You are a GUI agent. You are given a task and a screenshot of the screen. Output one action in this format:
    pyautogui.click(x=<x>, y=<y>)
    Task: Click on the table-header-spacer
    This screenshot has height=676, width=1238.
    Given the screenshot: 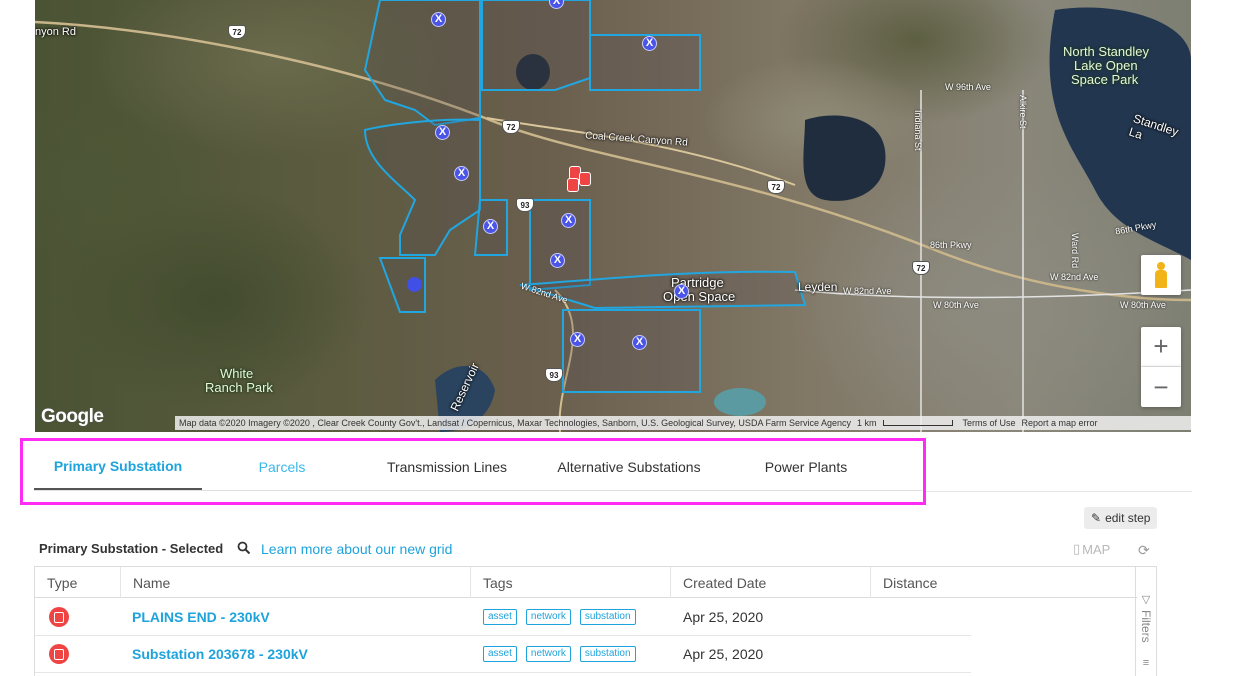 What is the action you would take?
    pyautogui.click(x=1054, y=582)
    